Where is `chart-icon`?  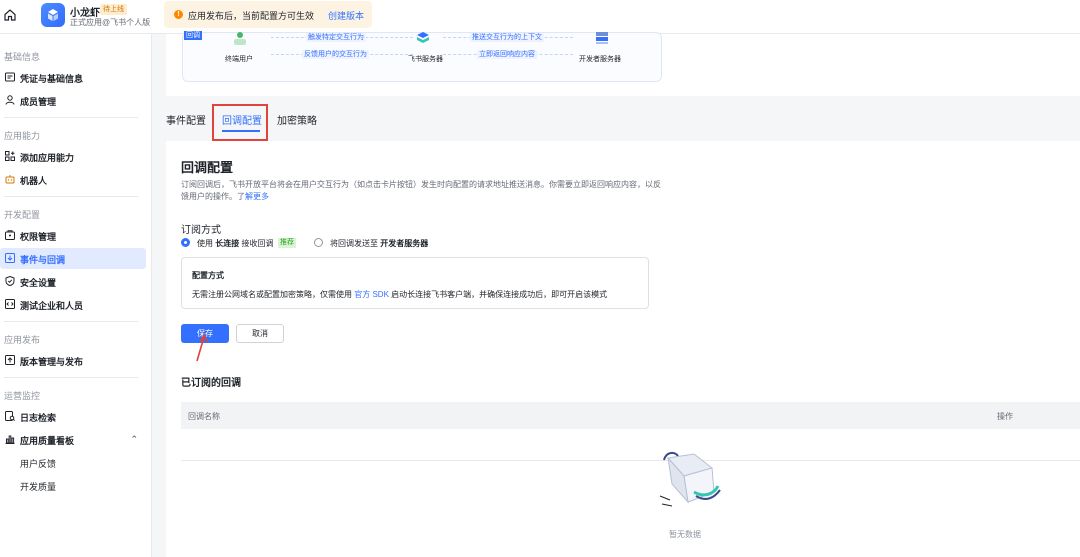 chart-icon is located at coordinates (10, 439).